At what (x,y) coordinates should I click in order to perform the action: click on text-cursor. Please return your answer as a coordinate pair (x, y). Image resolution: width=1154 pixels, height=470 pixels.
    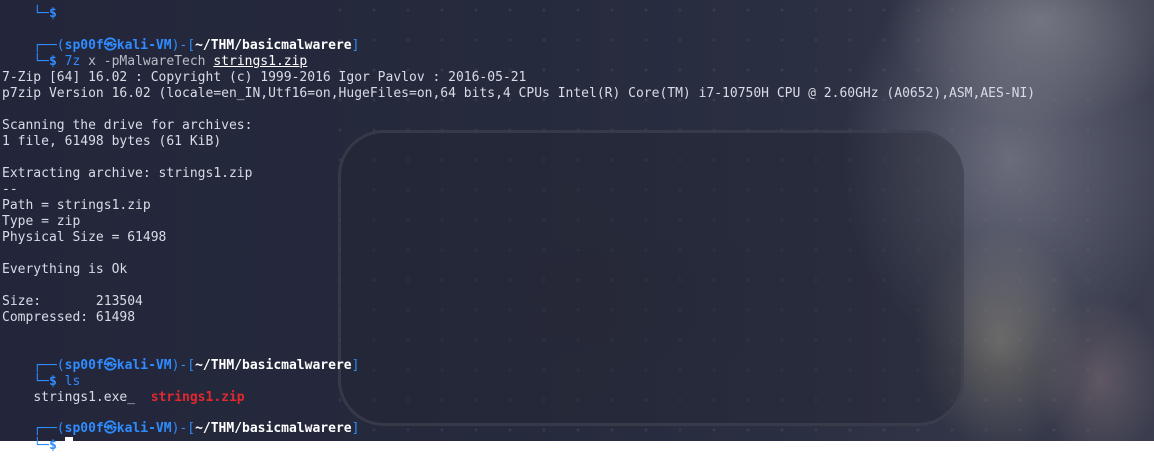
    Looking at the image, I should click on (68, 444).